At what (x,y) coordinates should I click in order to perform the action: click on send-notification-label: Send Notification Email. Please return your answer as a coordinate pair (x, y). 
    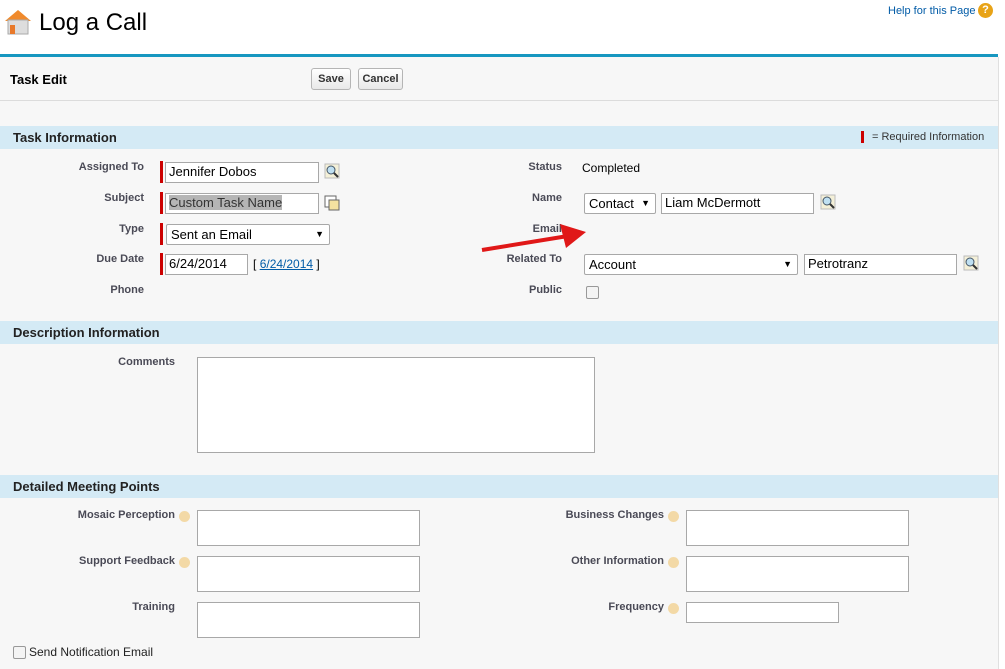
    Looking at the image, I should click on (91, 652).